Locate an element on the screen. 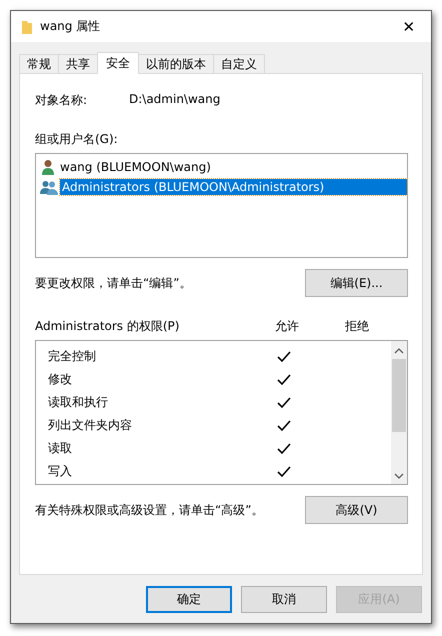 Image resolution: width=442 pixels, height=636 pixels. permission-name: 修改 is located at coordinates (60, 379).